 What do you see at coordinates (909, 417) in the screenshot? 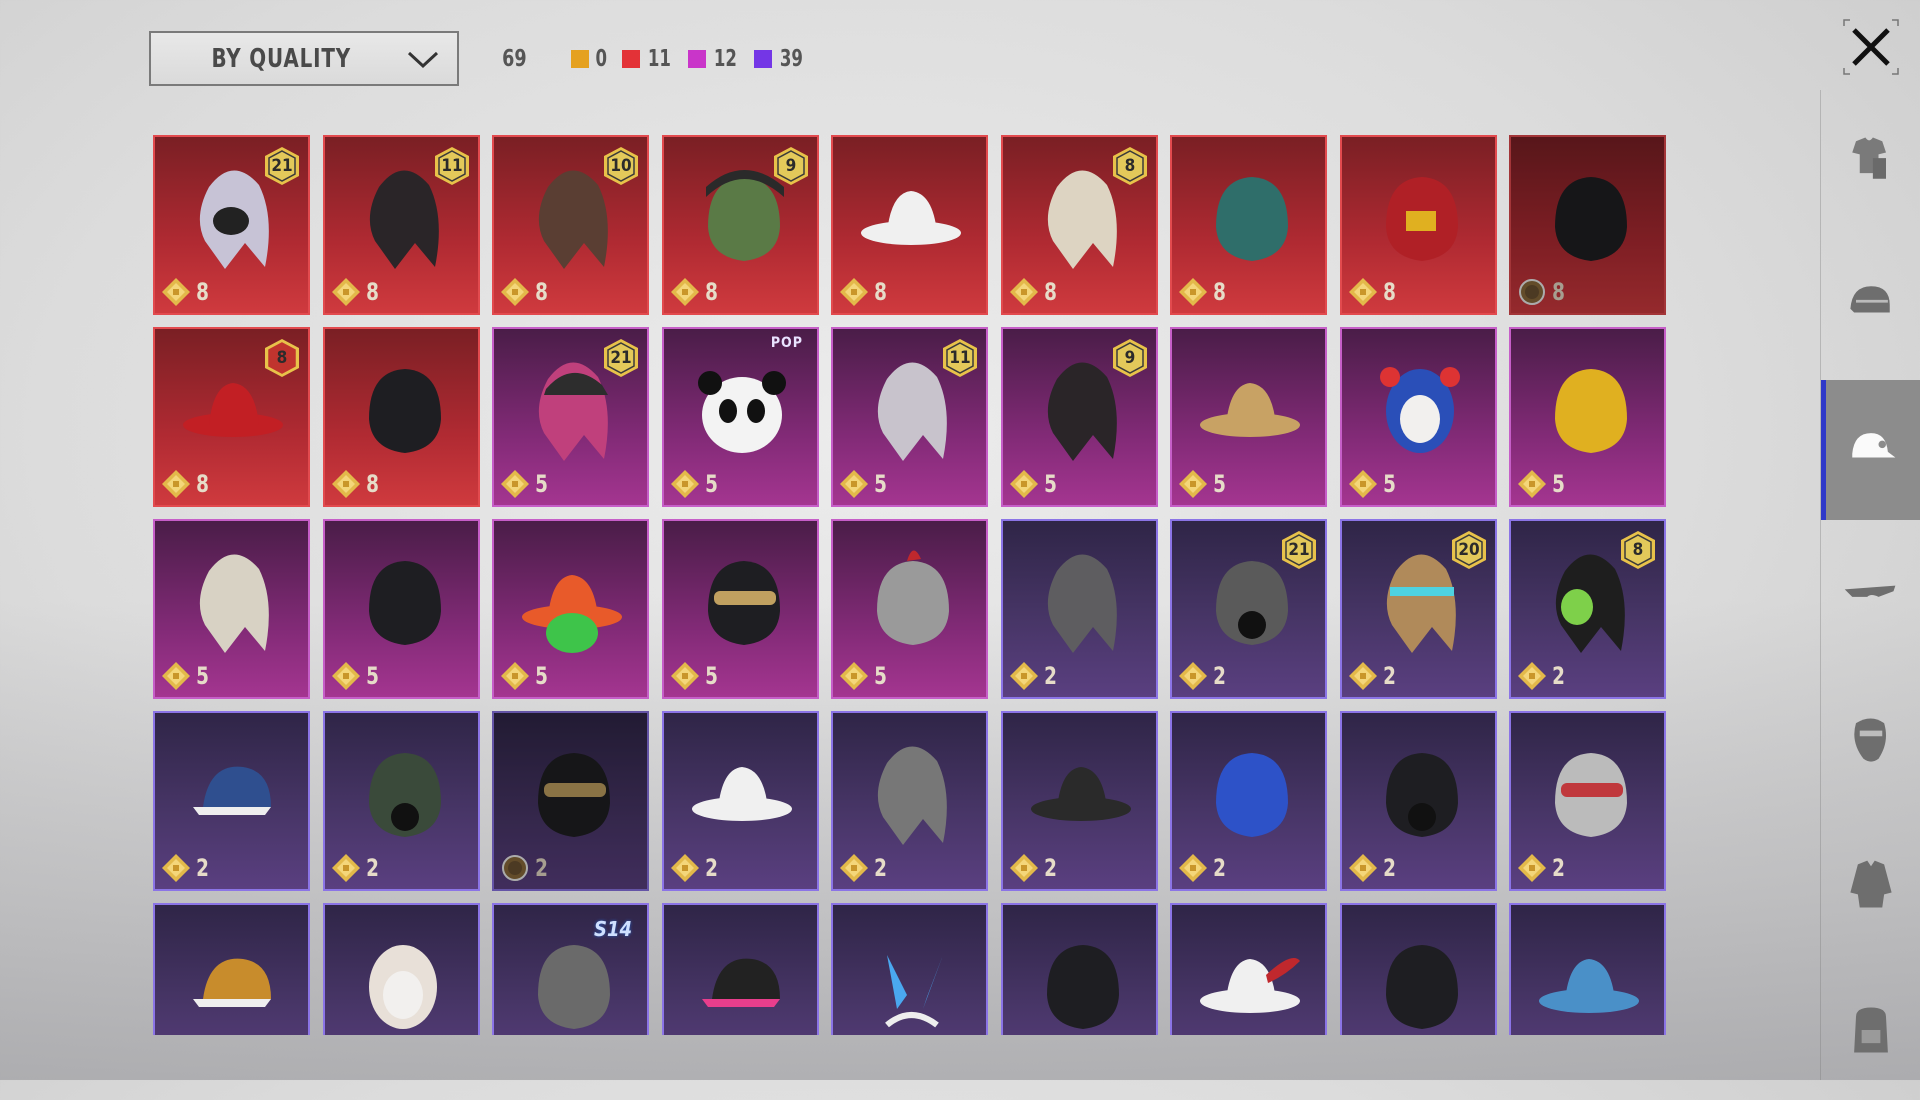
I see `item-card: 11 5` at bounding box center [909, 417].